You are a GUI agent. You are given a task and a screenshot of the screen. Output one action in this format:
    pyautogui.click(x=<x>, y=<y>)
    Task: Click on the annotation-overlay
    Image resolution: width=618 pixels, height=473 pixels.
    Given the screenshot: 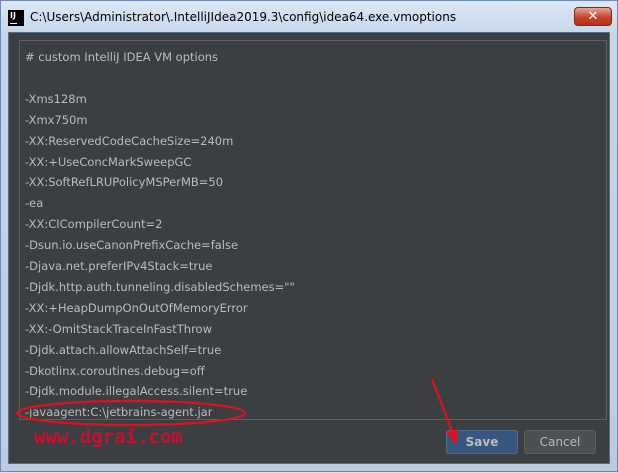 What is the action you would take?
    pyautogui.click(x=236, y=411)
    